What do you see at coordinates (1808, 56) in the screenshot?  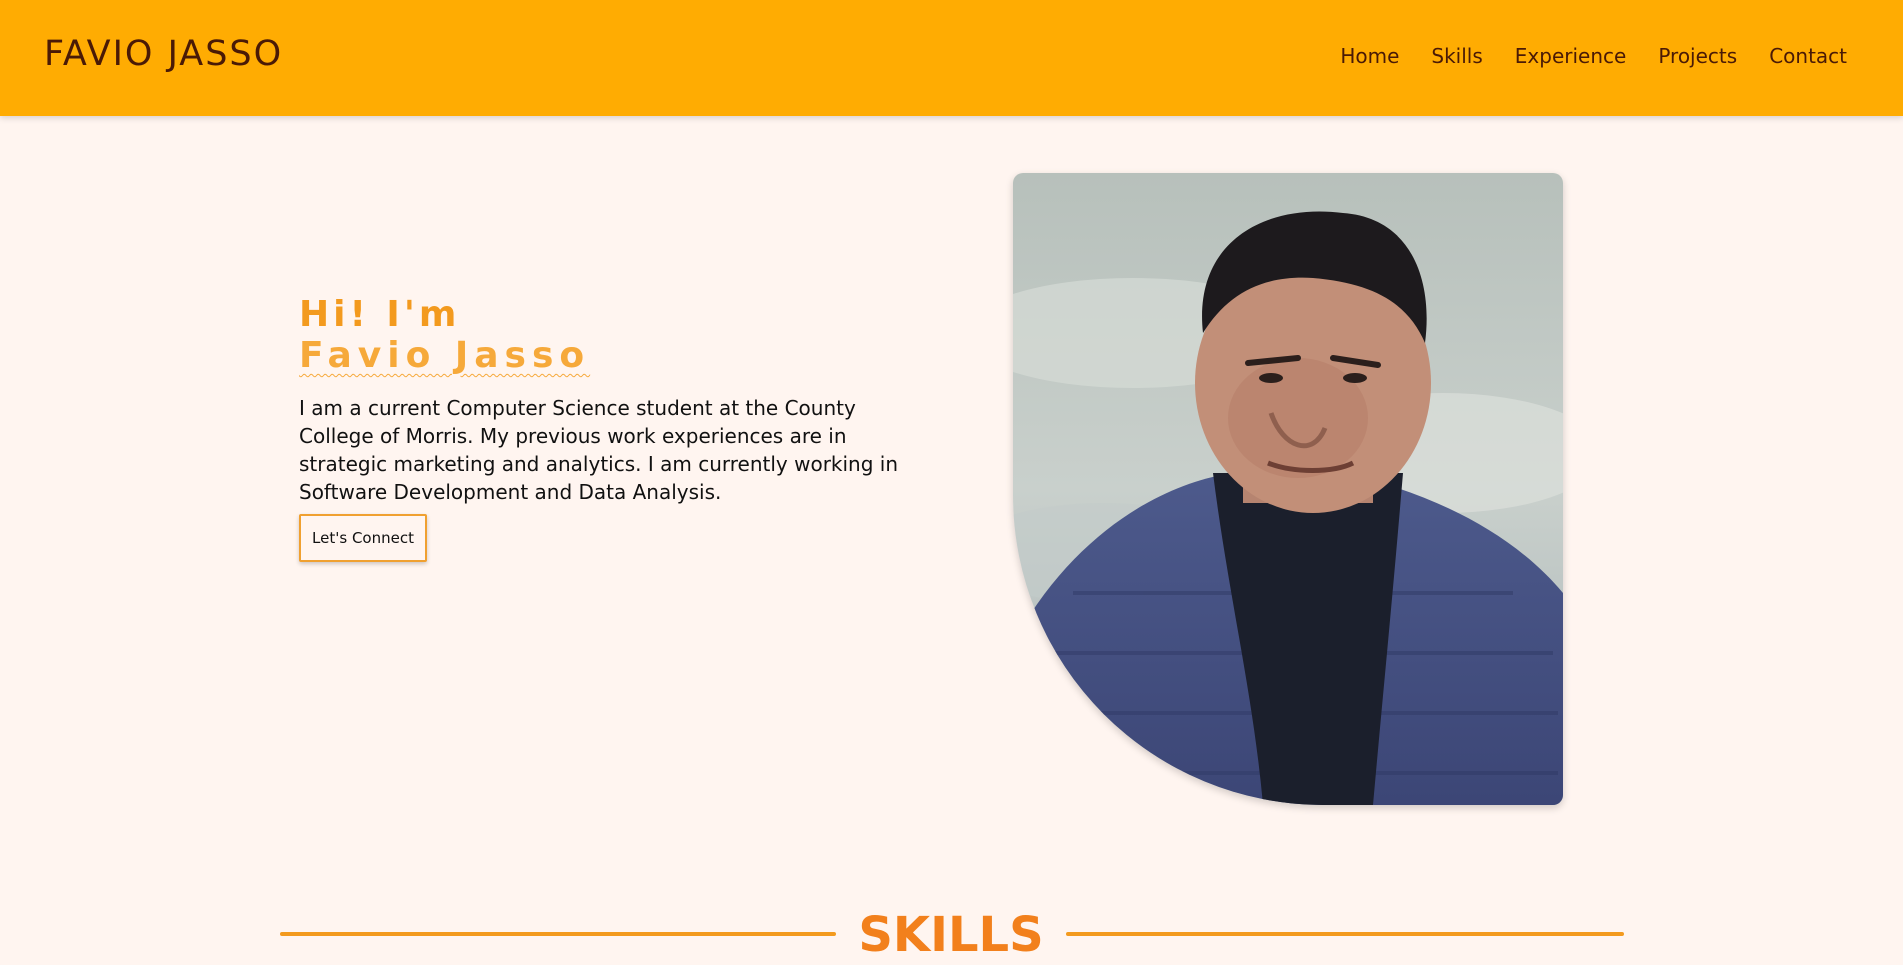 I see `nav-contact: Contact` at bounding box center [1808, 56].